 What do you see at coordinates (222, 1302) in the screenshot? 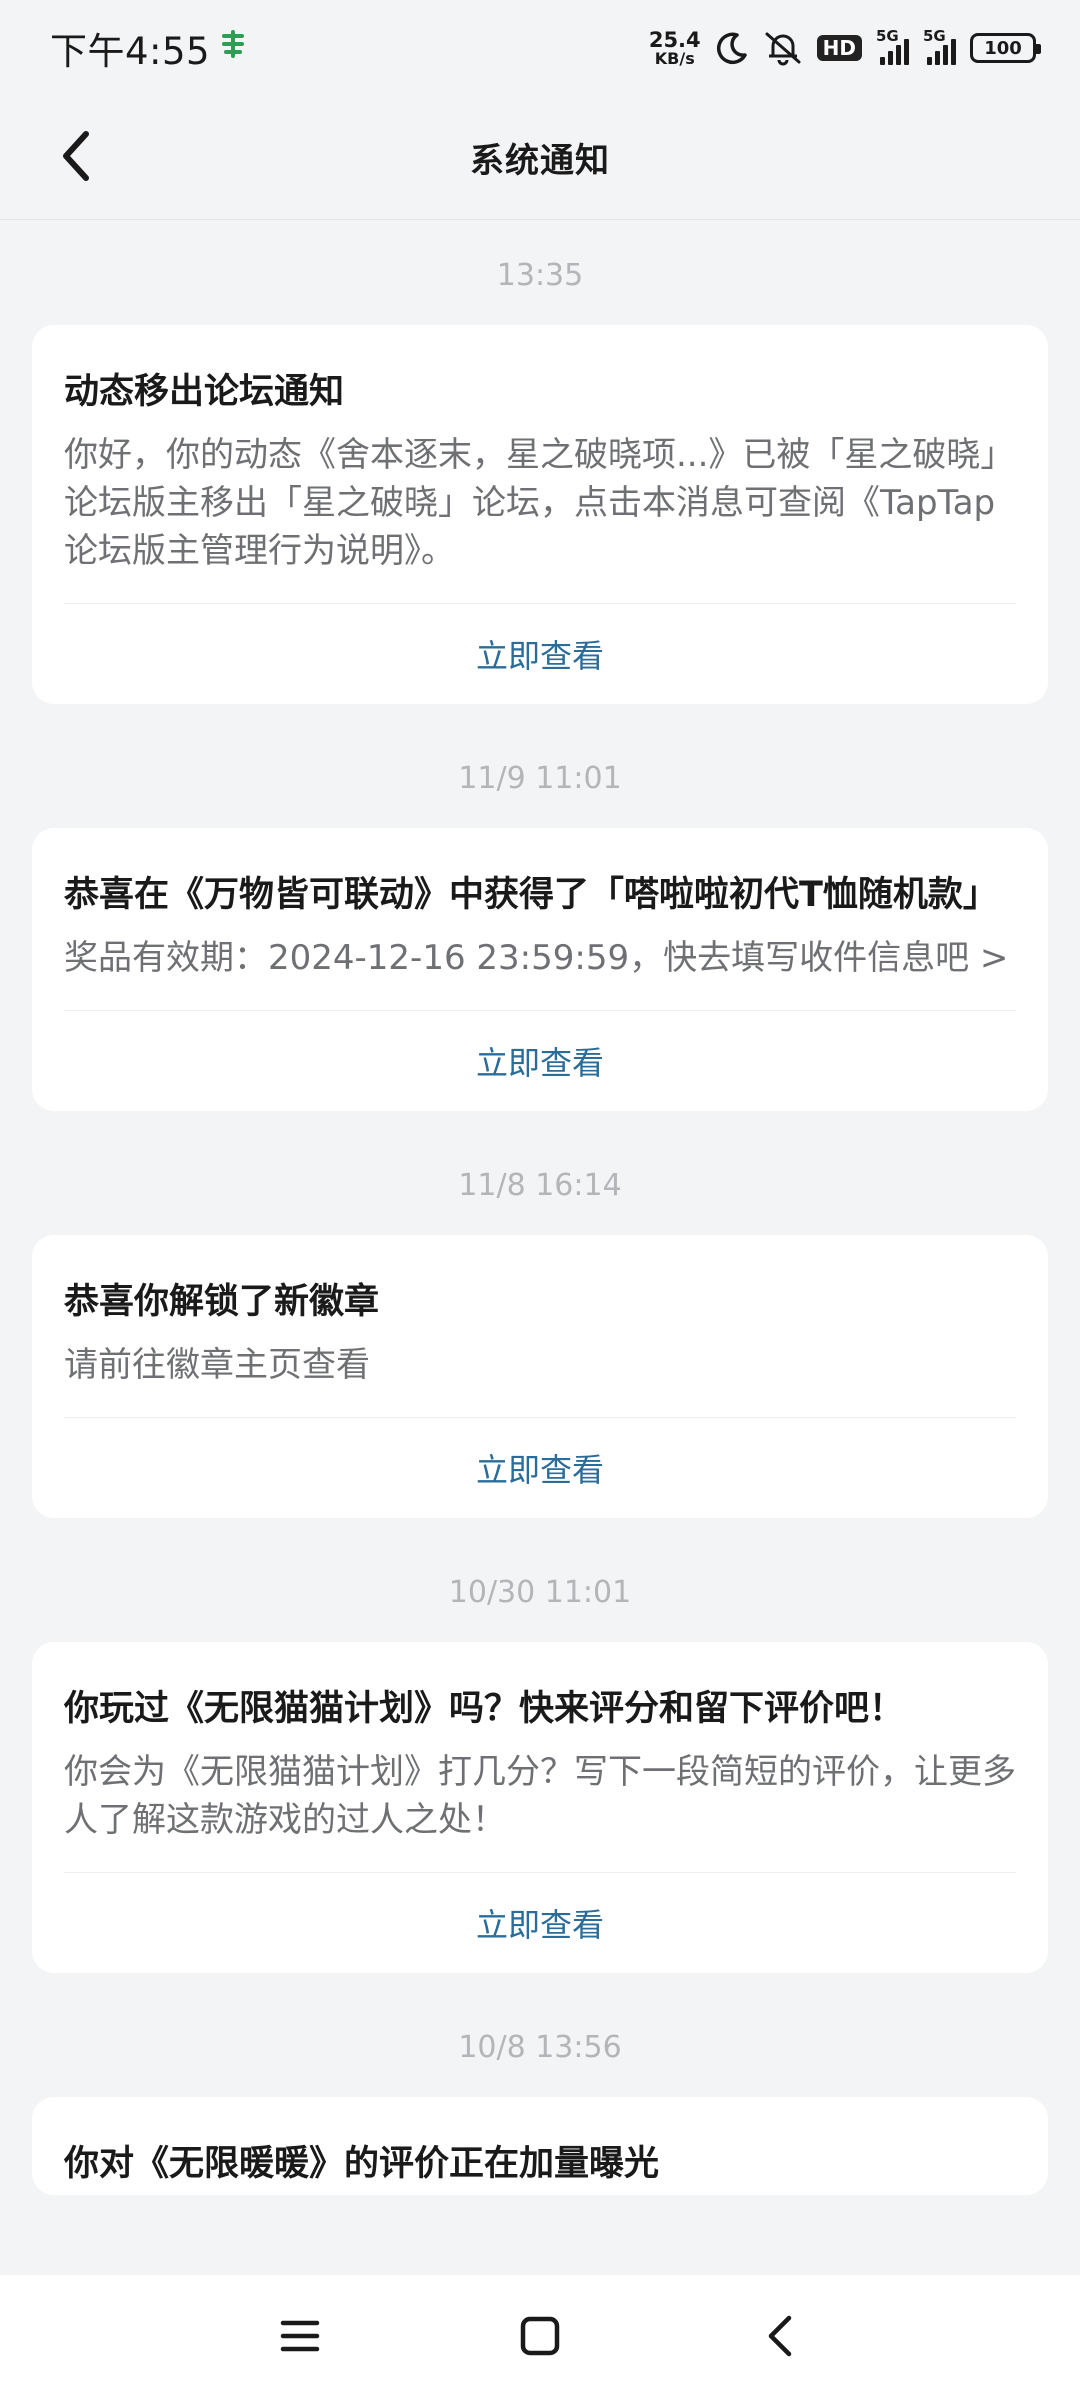
I see `notification-title: 恭喜你解锁了新徽章` at bounding box center [222, 1302].